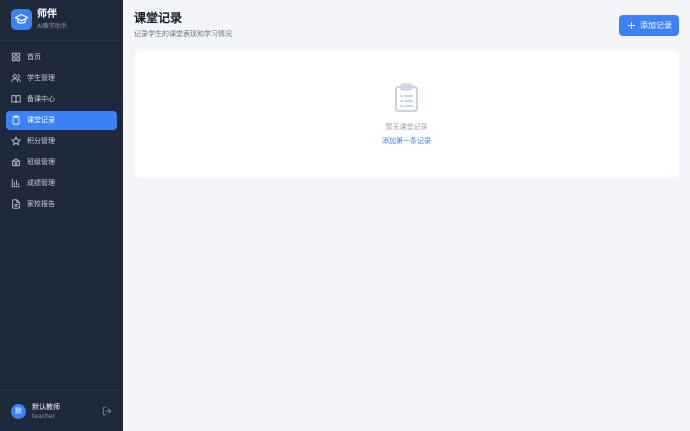 The height and width of the screenshot is (431, 690). I want to click on sidebar-nav: 首页 学生管理 备课中心 课堂记录 积分管理 班级管理 成绩管理 家校报告, so click(61, 132).